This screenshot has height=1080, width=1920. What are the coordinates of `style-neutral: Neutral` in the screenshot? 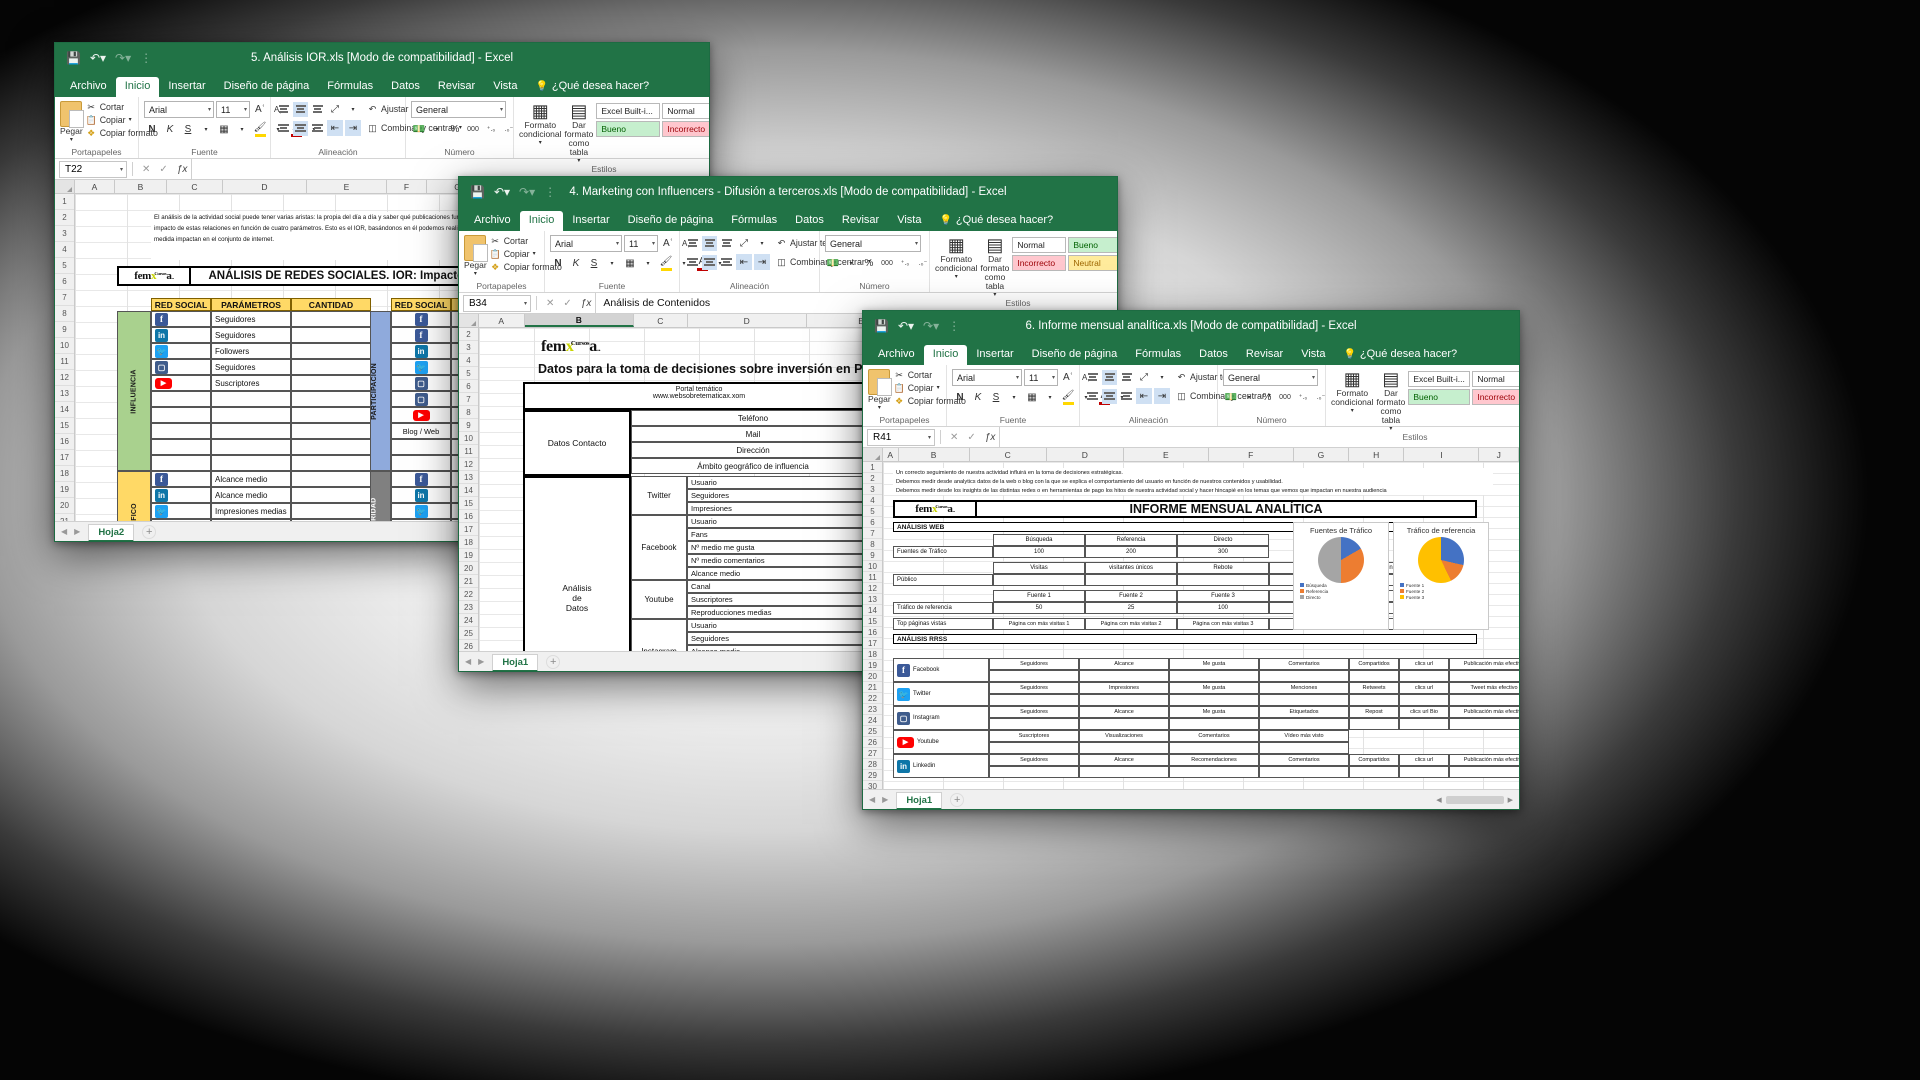 It's located at (1092, 263).